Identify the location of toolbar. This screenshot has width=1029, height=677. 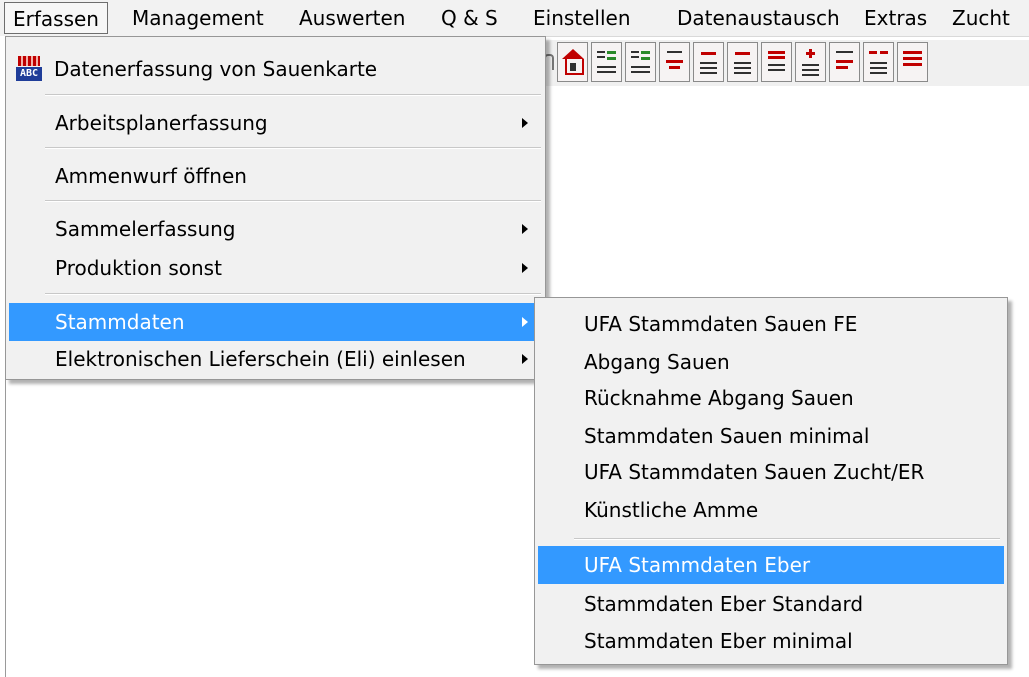
(783, 63).